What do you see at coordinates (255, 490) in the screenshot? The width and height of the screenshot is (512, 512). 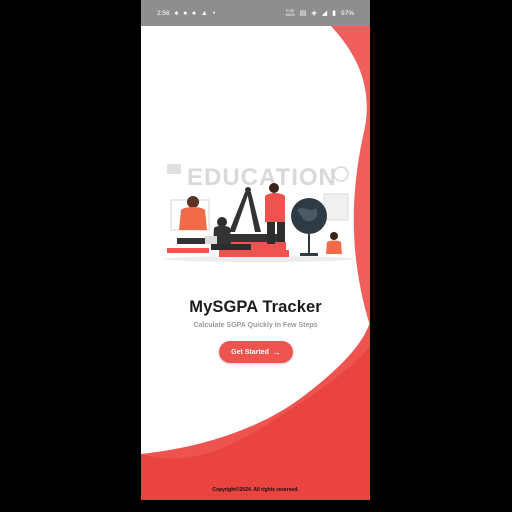 I see `copyright-text: Copyright©2024. All rights reserved.` at bounding box center [255, 490].